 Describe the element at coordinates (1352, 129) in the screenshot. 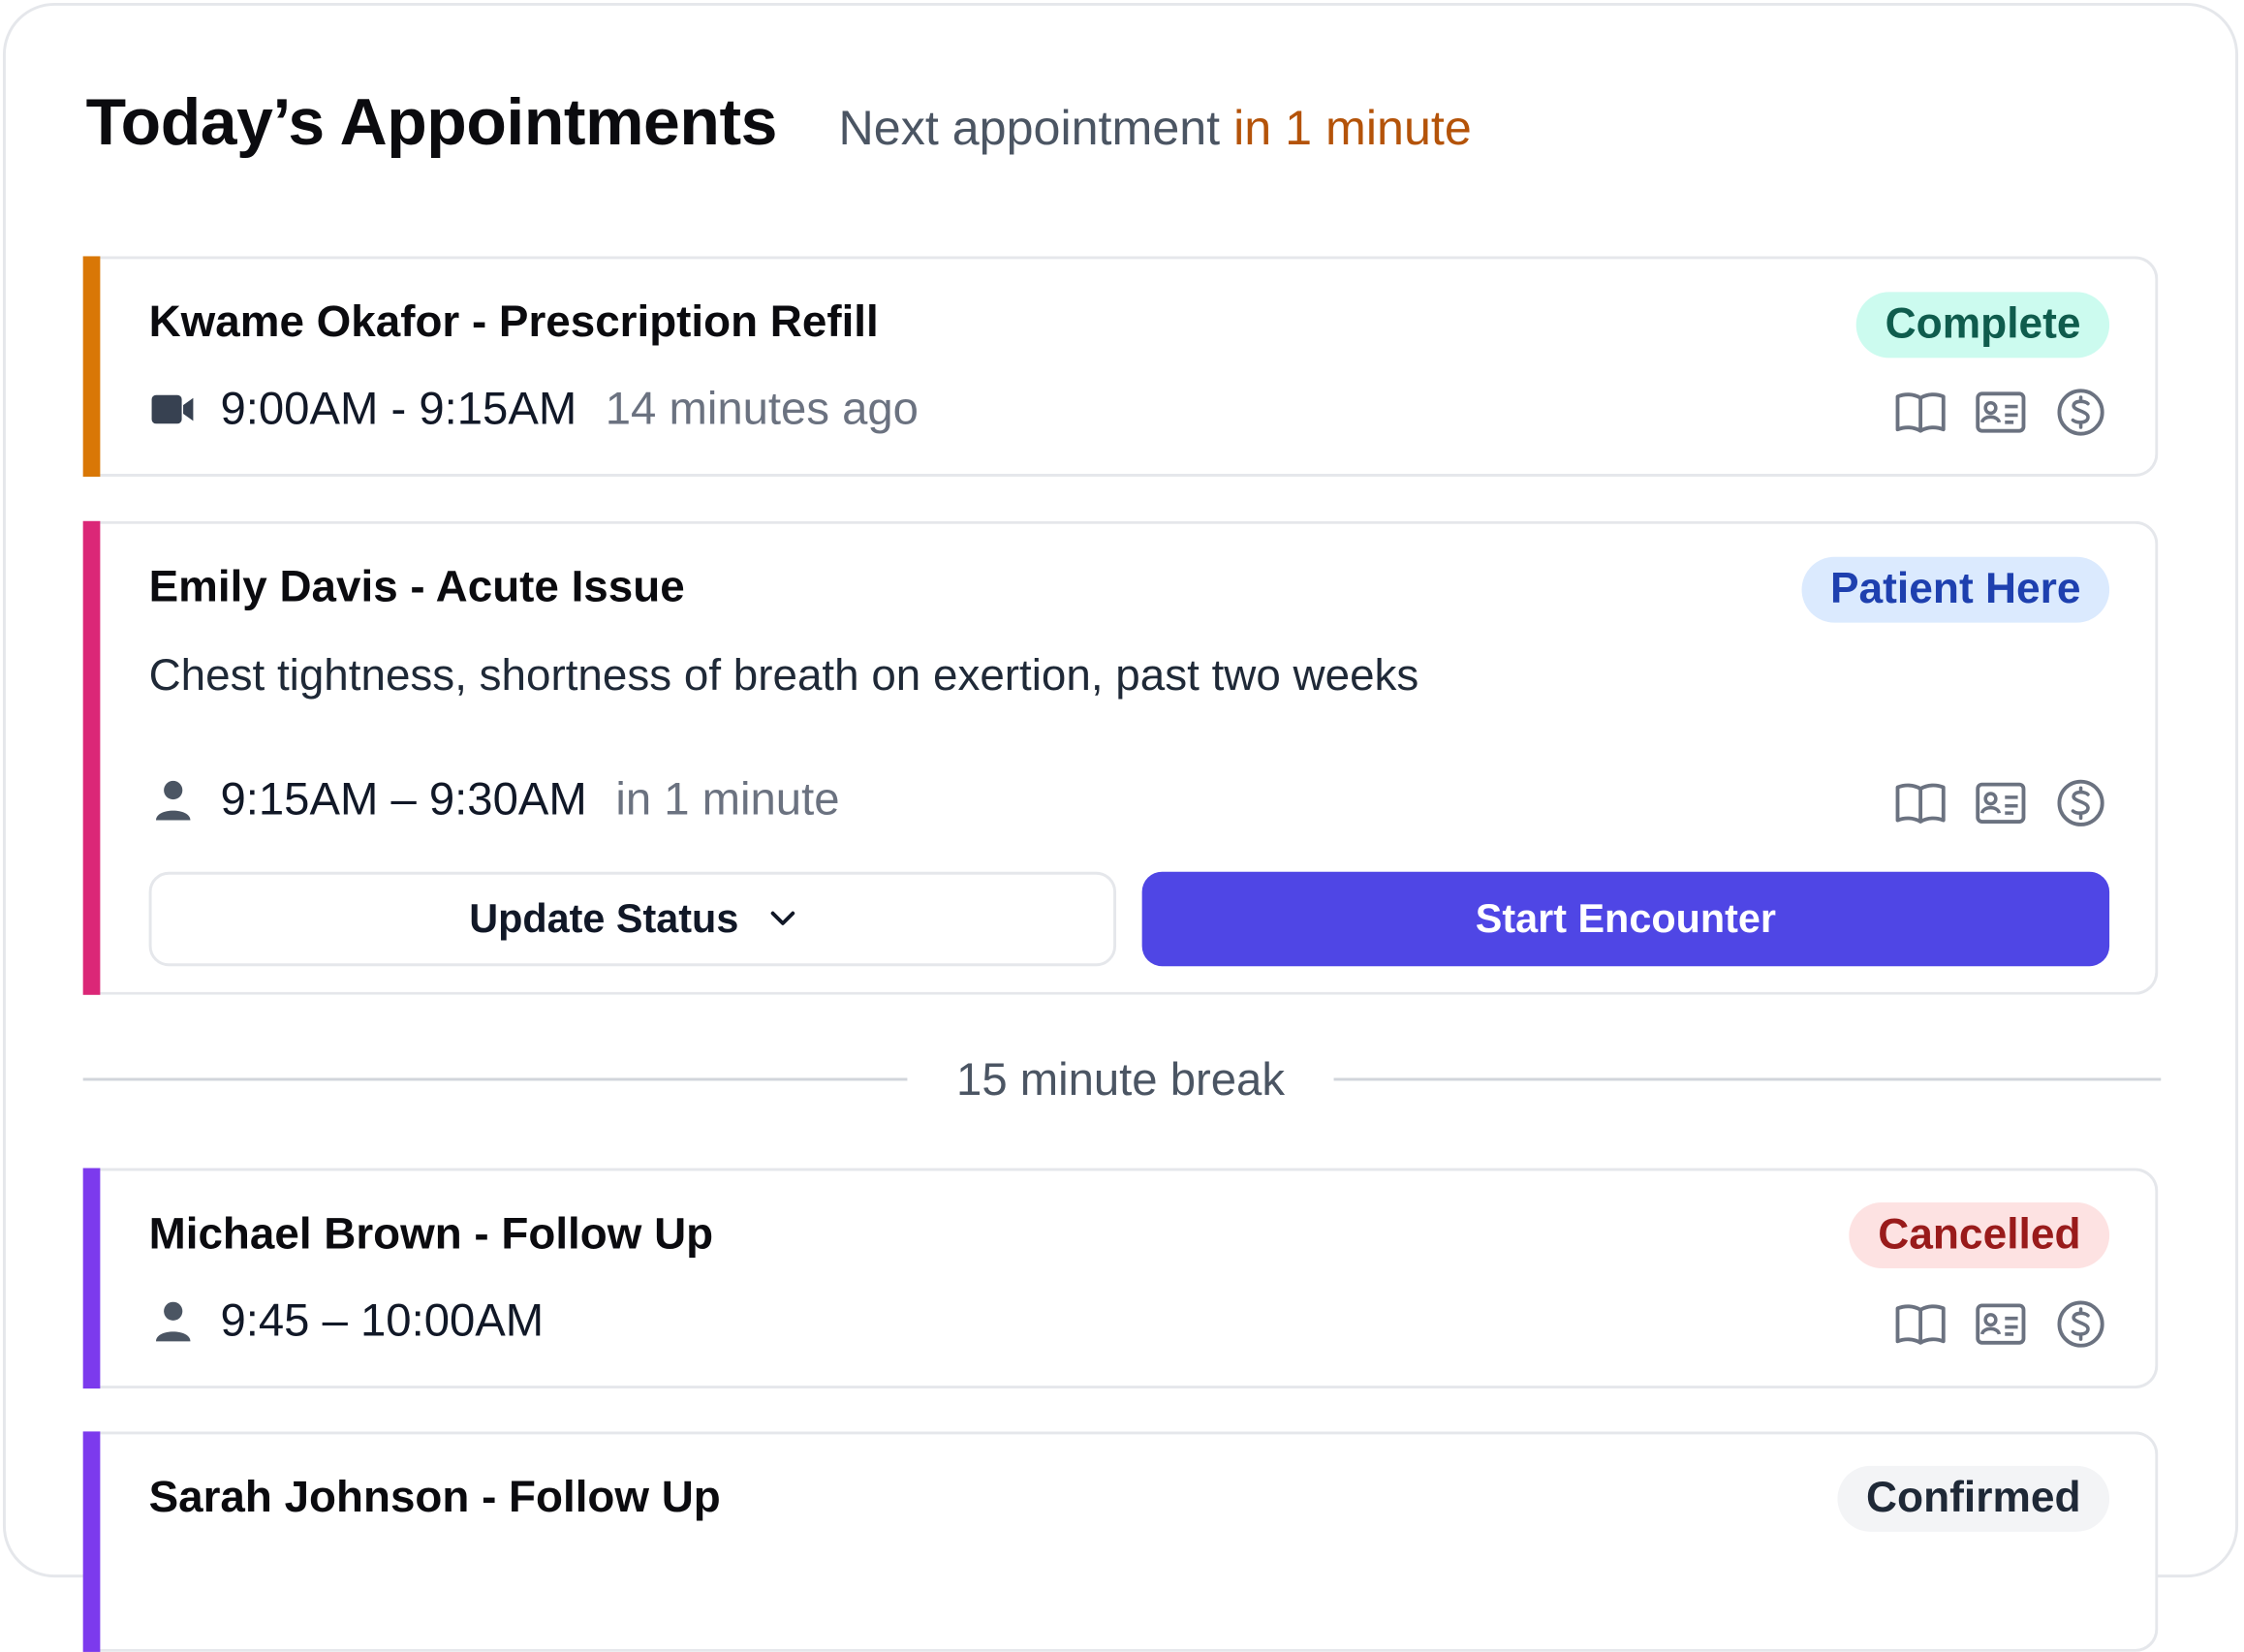

I see `subtitle-highlight: in 1 minute` at that location.